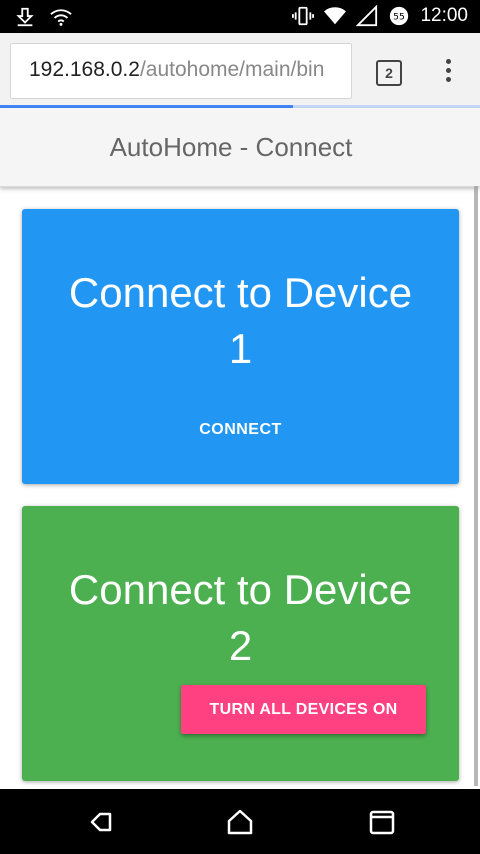 The height and width of the screenshot is (854, 480). What do you see at coordinates (303, 16) in the screenshot?
I see `vibrate-icon` at bounding box center [303, 16].